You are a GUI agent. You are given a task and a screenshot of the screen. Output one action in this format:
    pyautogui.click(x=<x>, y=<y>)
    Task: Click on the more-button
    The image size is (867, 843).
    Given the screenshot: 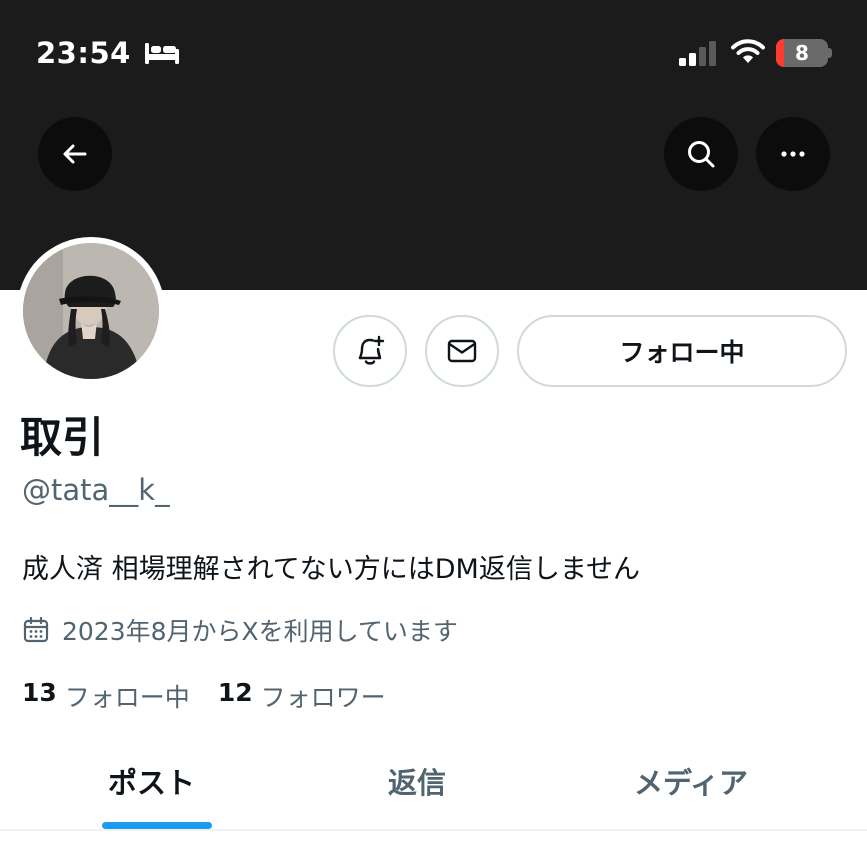 What is the action you would take?
    pyautogui.click(x=793, y=154)
    